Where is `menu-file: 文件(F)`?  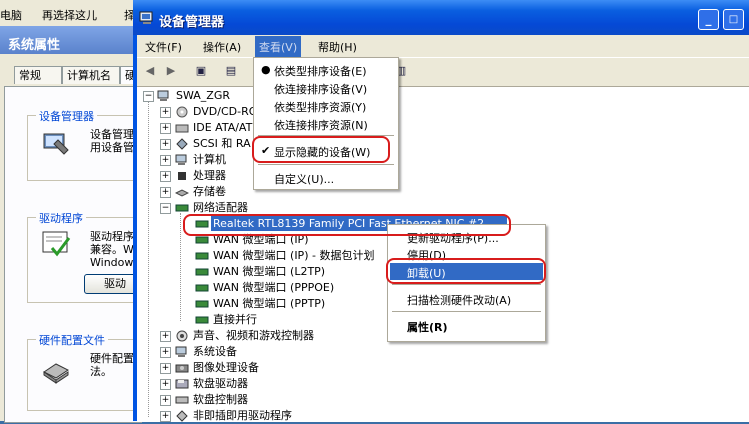
menu-file: 文件(F) is located at coordinates (163, 47).